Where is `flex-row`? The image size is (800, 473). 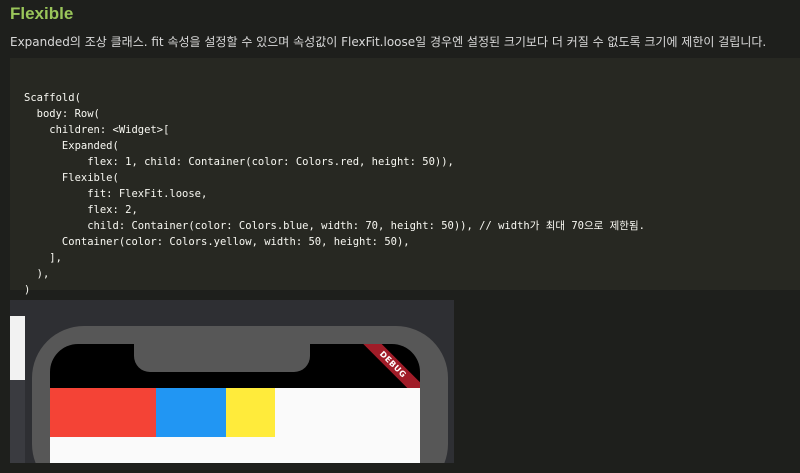 flex-row is located at coordinates (162, 412).